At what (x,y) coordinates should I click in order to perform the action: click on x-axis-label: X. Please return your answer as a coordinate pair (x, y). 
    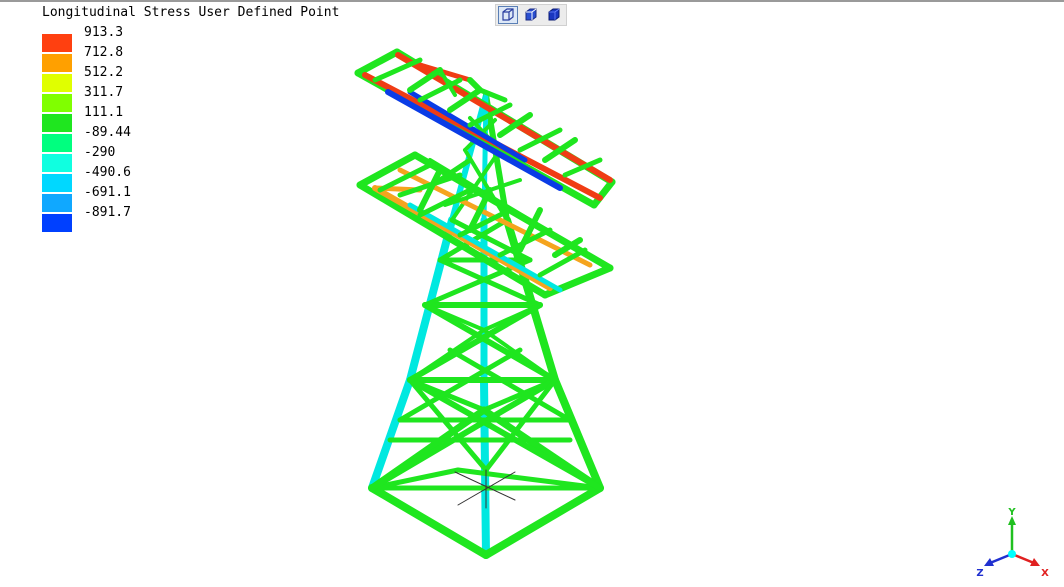
    Looking at the image, I should click on (1045, 573).